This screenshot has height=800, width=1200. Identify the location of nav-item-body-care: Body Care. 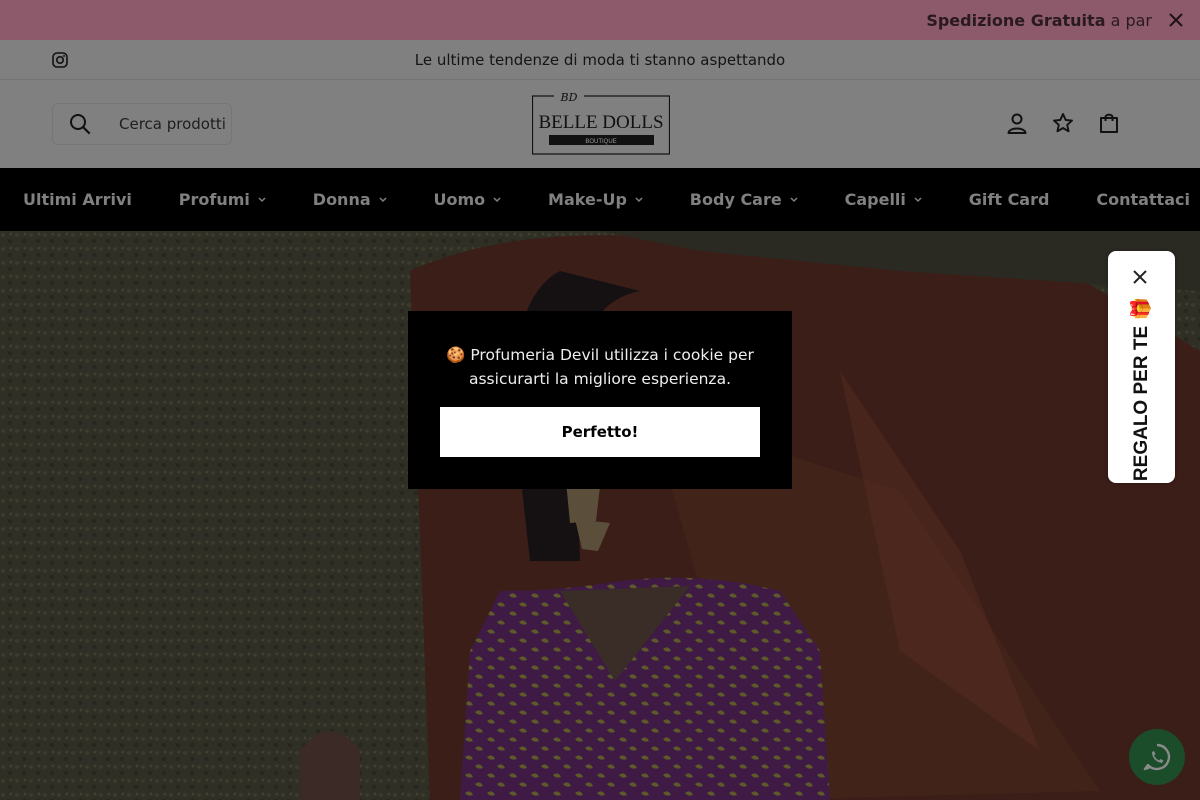
(744, 199).